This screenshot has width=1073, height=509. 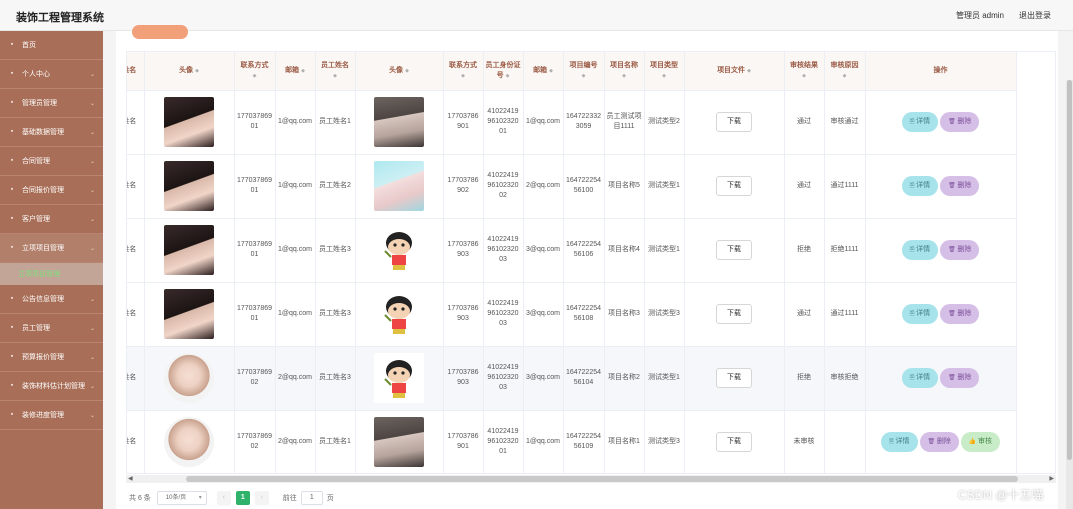 I want to click on horizontal-scroll-thumb, so click(x=602, y=479).